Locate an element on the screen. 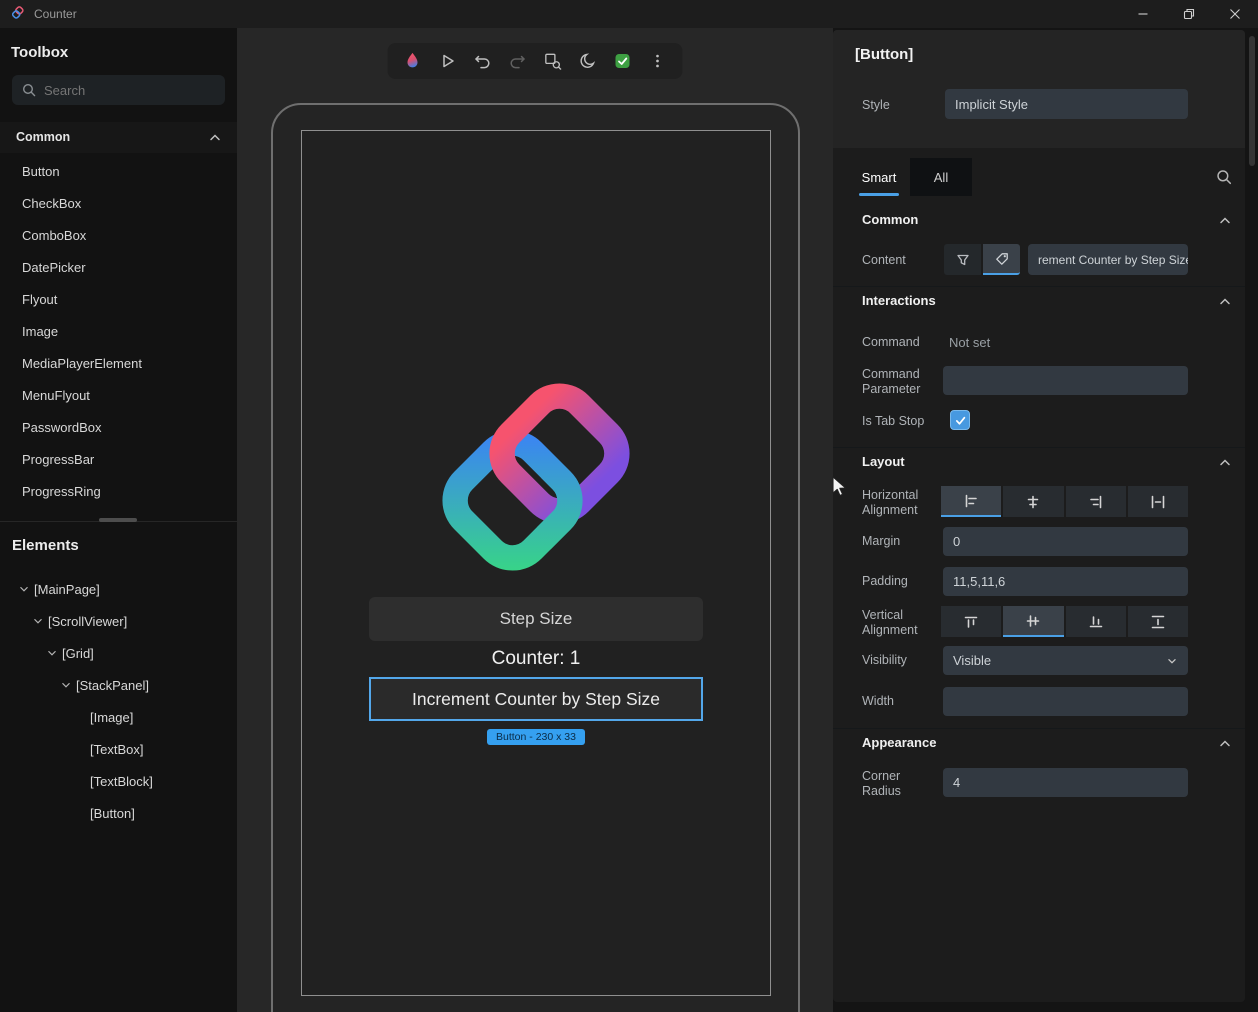 This screenshot has width=1258, height=1012. search-input is located at coordinates (132, 90).